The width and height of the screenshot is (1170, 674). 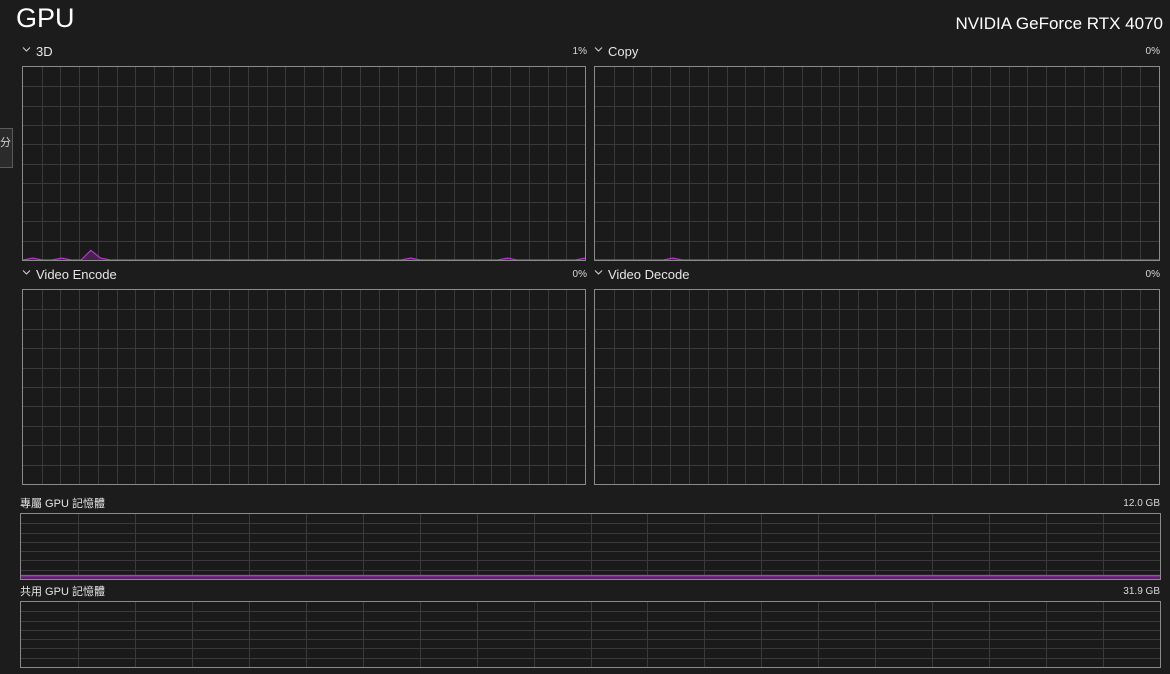 I want to click on engine-graph-copy, so click(x=877, y=163).